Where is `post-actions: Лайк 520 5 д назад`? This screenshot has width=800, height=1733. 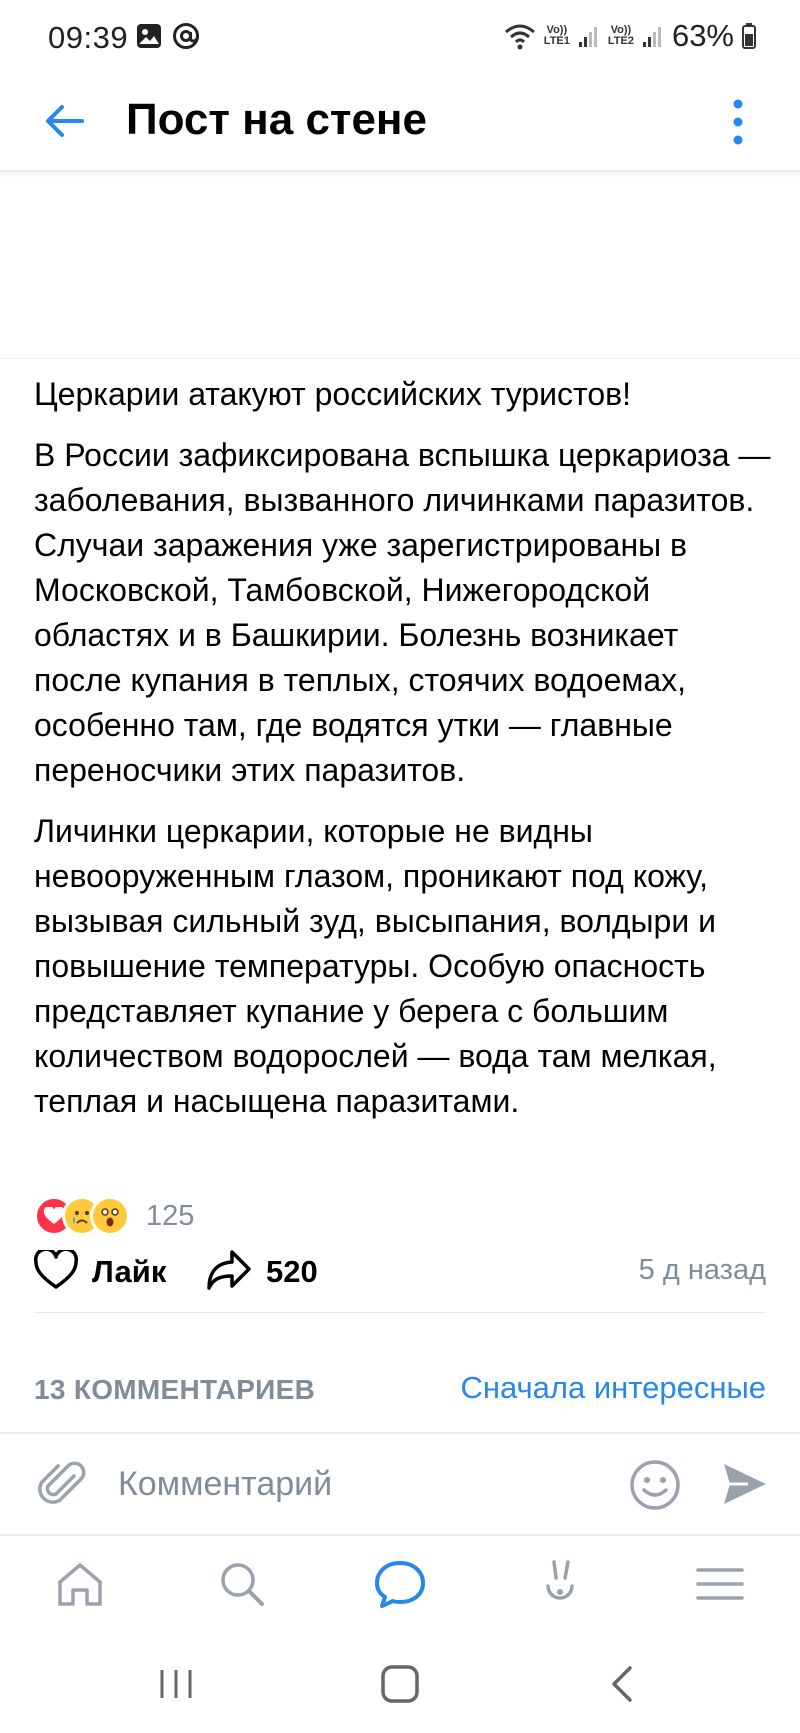 post-actions: Лайк 520 5 д назад is located at coordinates (400, 1272).